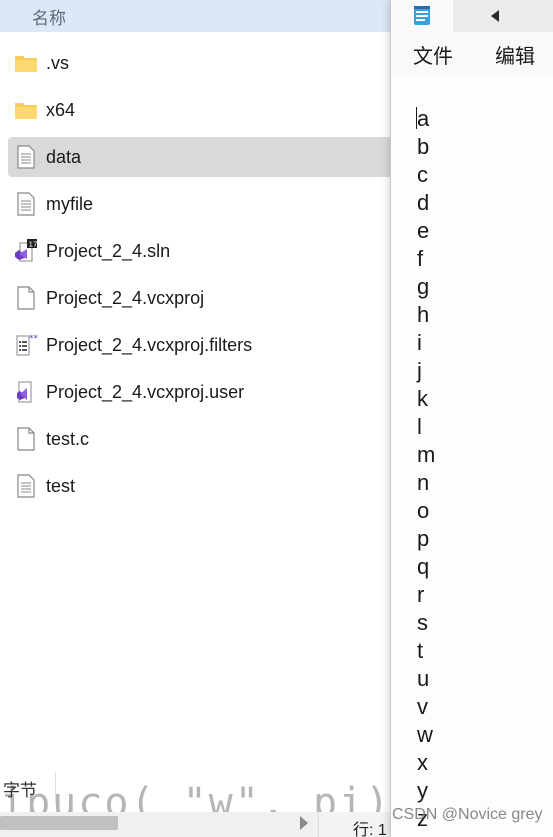 This screenshot has height=837, width=553. Describe the element at coordinates (423, 230) in the screenshot. I see `text-line: e` at that location.